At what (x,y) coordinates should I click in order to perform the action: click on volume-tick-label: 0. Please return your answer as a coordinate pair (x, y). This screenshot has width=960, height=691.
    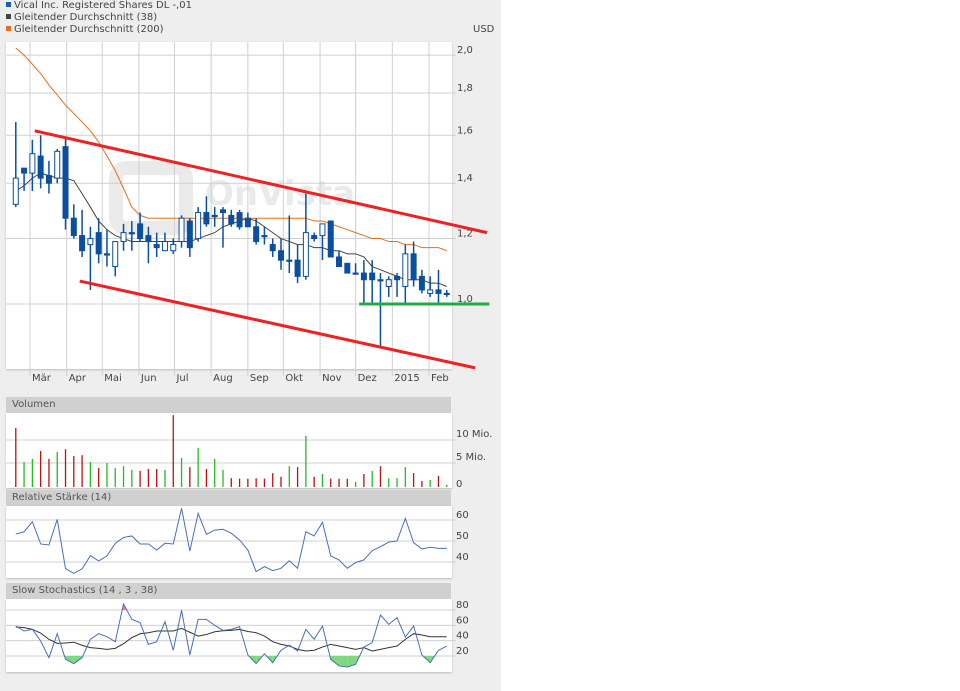
    Looking at the image, I should click on (459, 484).